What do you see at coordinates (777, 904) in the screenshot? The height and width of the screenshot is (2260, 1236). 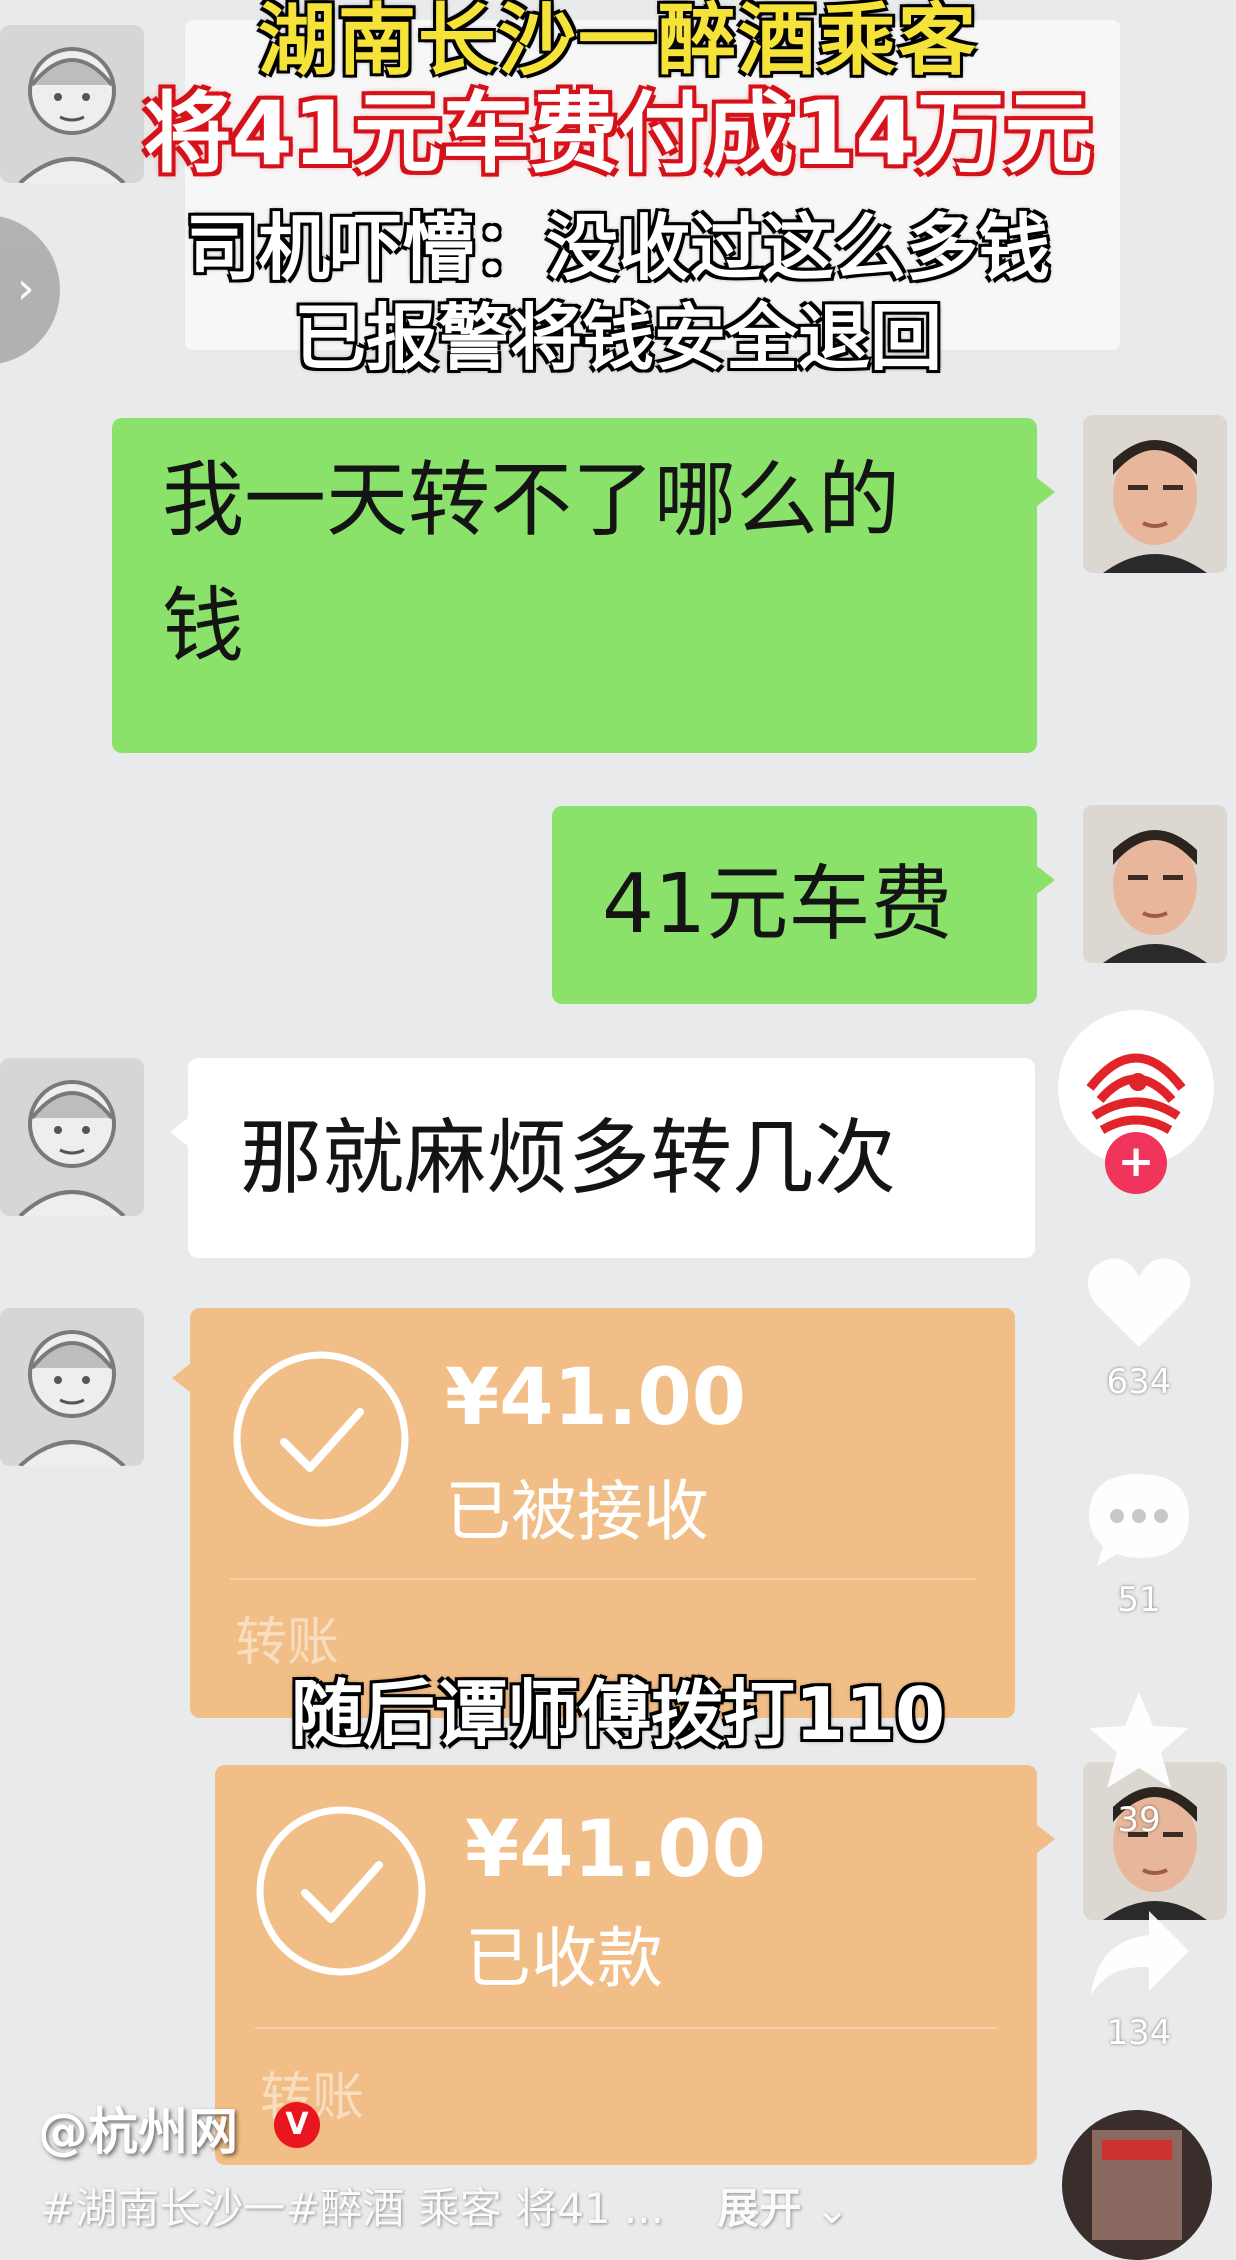 I see `message-text: 41元车费` at bounding box center [777, 904].